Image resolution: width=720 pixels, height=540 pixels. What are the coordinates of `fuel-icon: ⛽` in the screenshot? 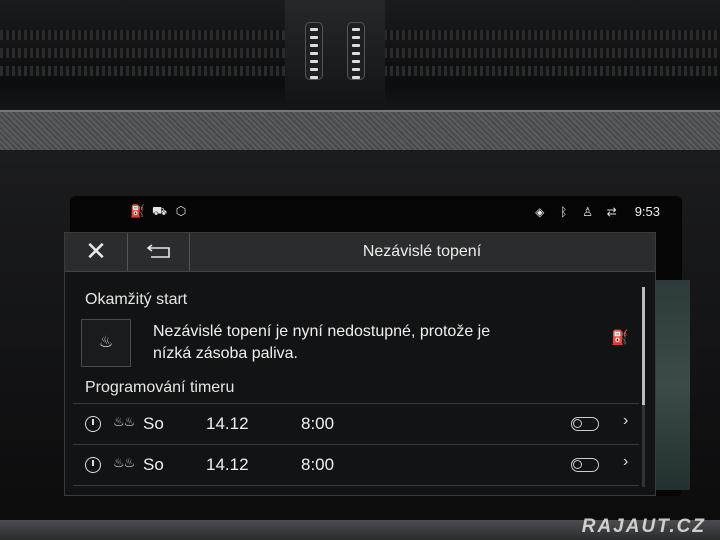 It's located at (137, 211).